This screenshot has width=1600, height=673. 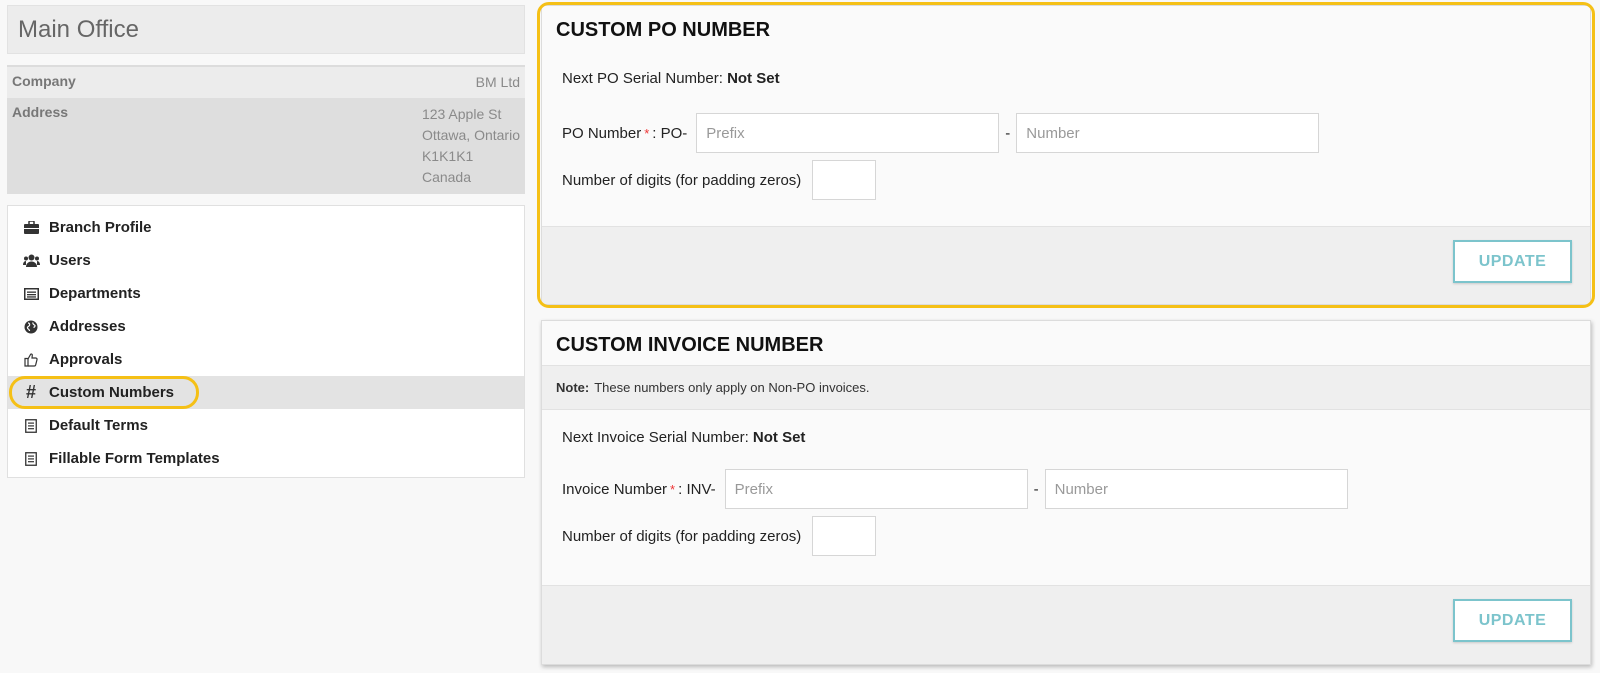 What do you see at coordinates (655, 437) in the screenshot?
I see `invoice-serial-label: Next Invoice Serial Number:` at bounding box center [655, 437].